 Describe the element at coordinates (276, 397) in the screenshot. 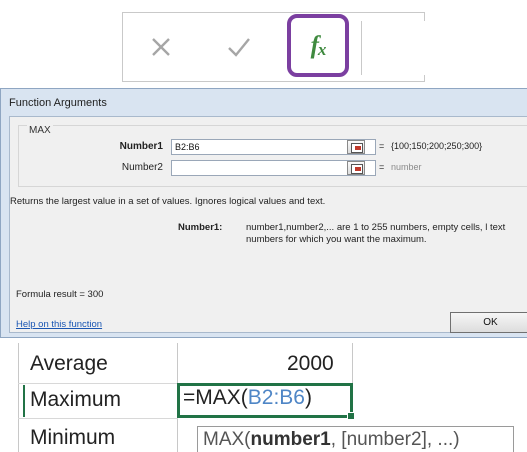

I see `range-reference: B2:B6` at that location.